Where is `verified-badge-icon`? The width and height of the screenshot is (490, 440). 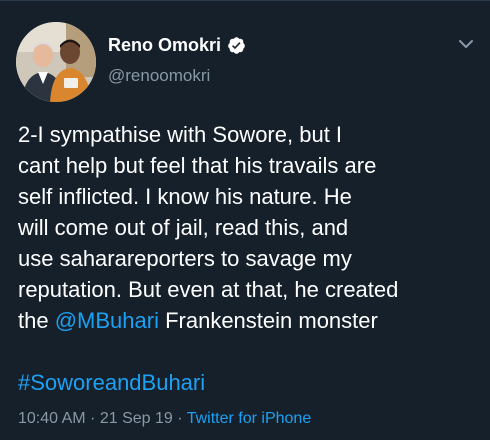
verified-badge-icon is located at coordinates (236, 45).